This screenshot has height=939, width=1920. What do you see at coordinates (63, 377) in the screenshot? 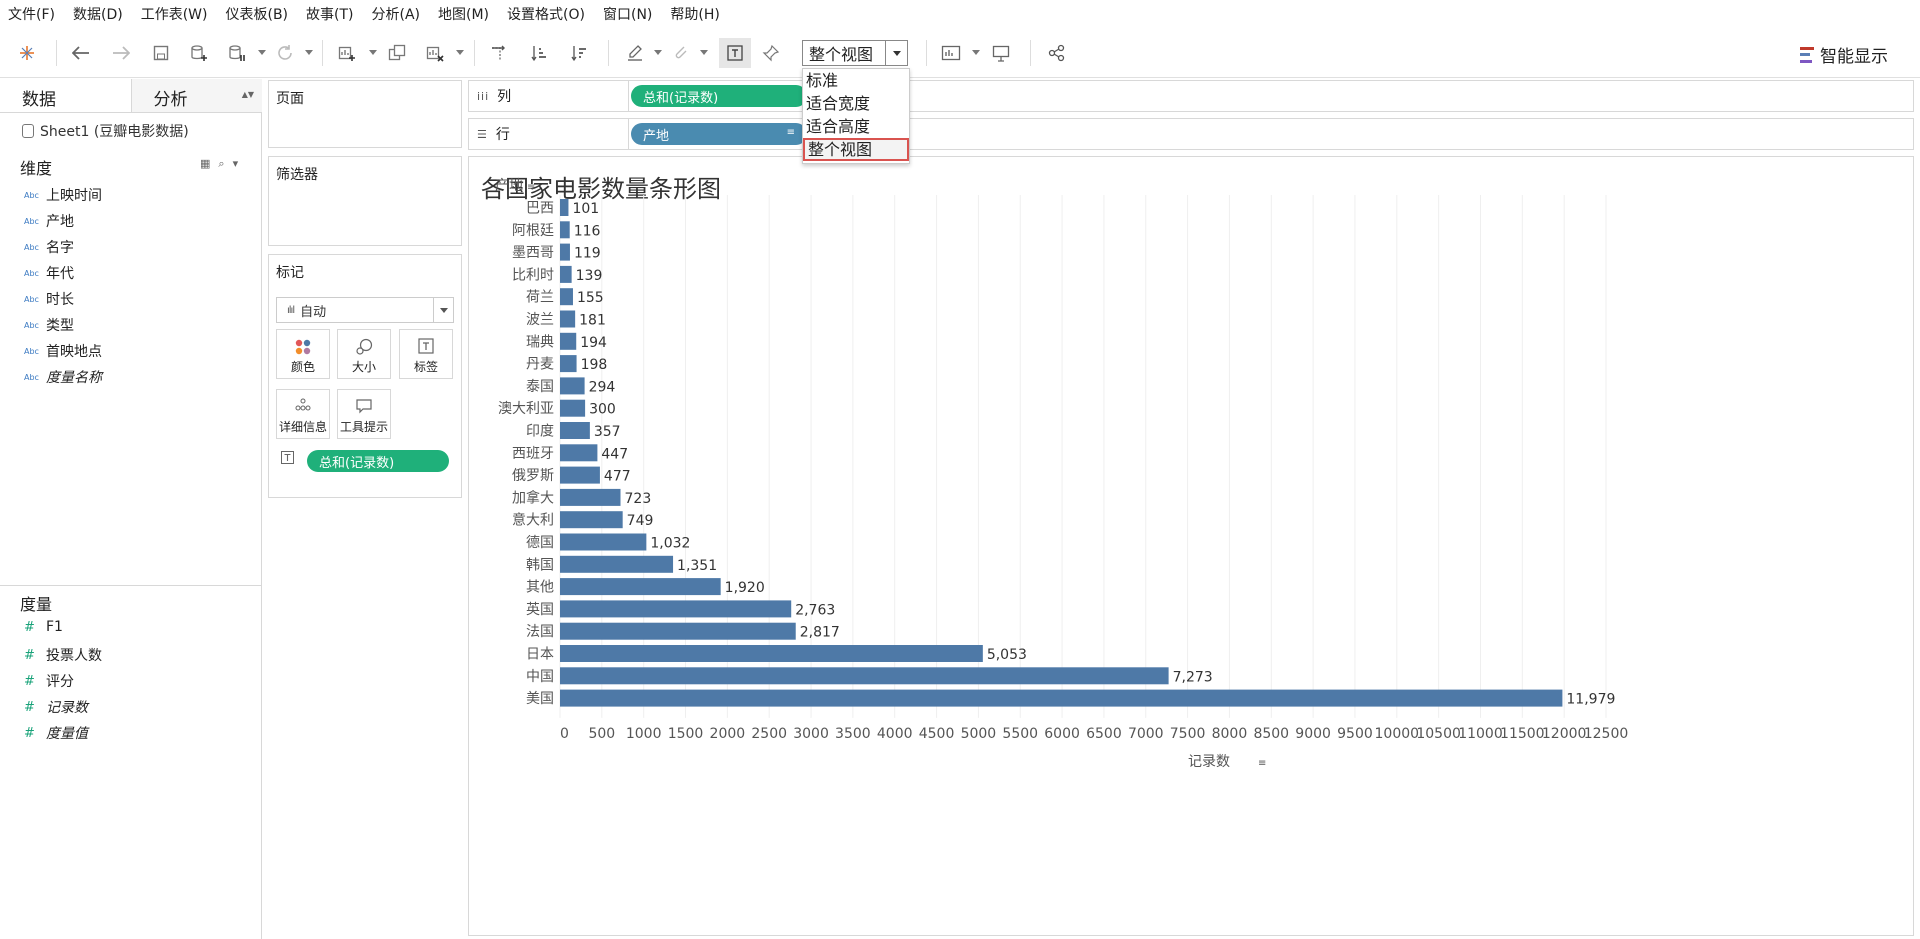
I see `dimension-field: Abc 度量名称` at bounding box center [63, 377].